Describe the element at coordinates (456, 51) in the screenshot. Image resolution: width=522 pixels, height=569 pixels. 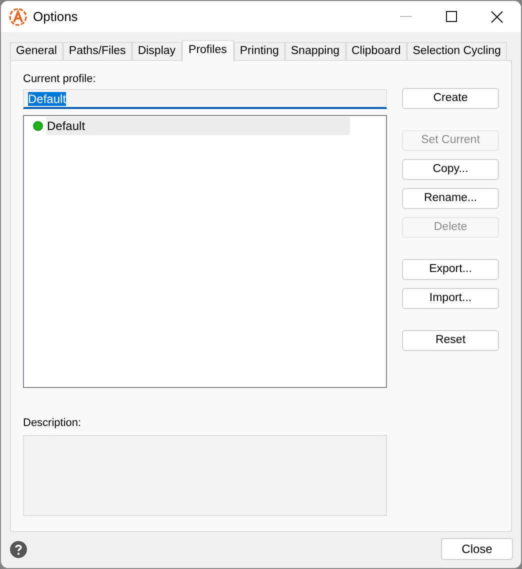
I see `tab: Selection Cycling` at that location.